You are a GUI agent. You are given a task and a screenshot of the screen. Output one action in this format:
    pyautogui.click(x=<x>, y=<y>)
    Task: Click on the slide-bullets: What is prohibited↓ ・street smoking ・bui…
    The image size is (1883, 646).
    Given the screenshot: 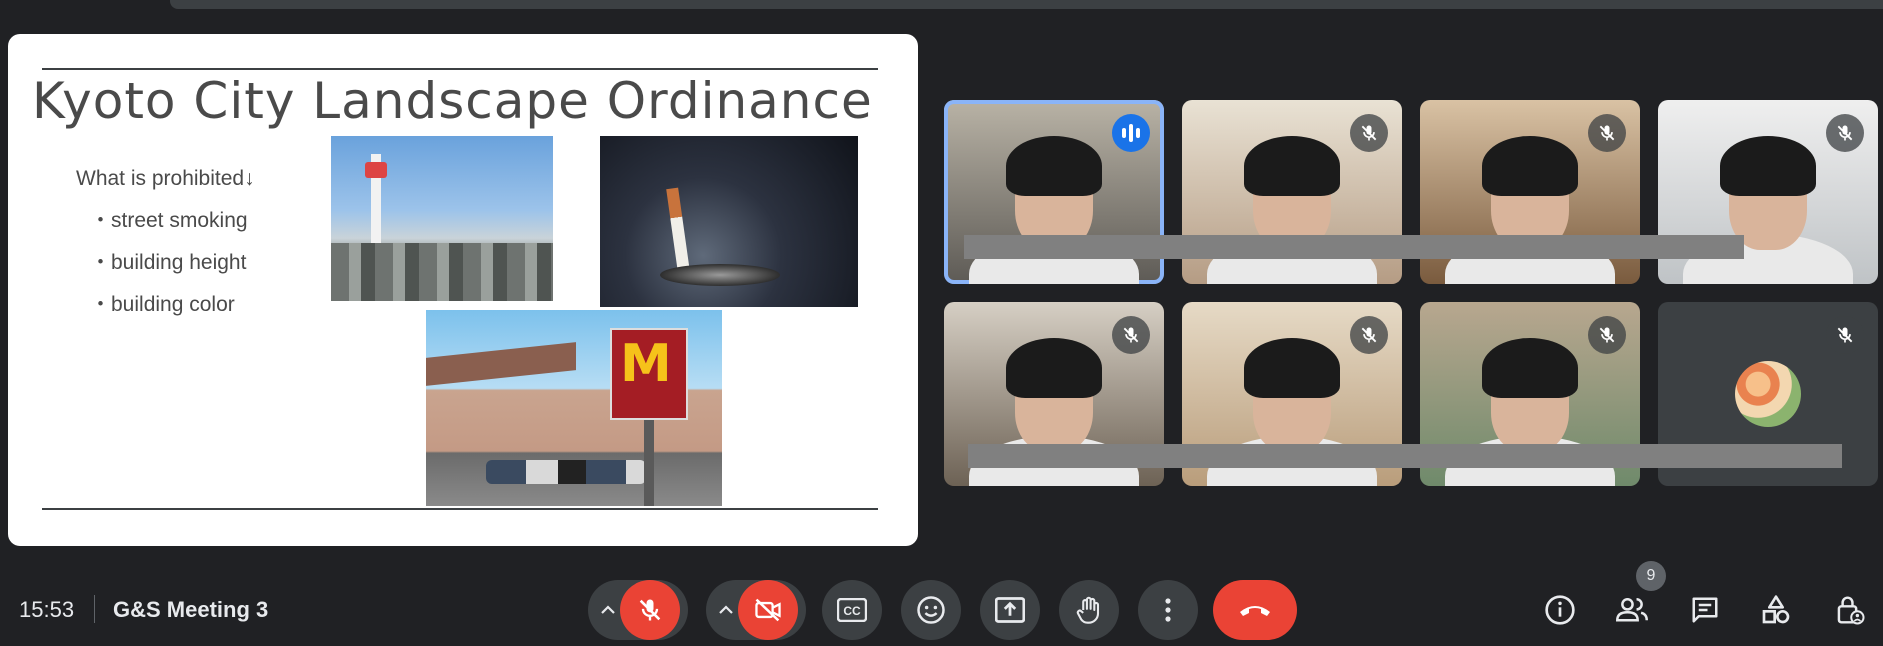 What is the action you would take?
    pyautogui.click(x=165, y=242)
    